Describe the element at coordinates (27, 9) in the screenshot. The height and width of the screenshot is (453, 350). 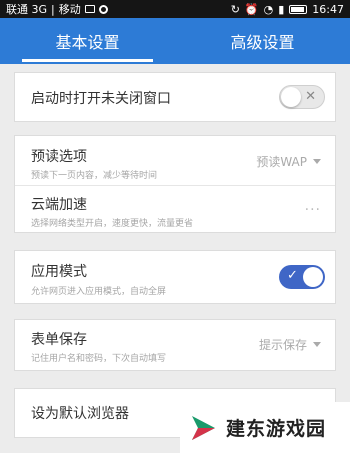
I see `carrier-label: 联通 3G` at that location.